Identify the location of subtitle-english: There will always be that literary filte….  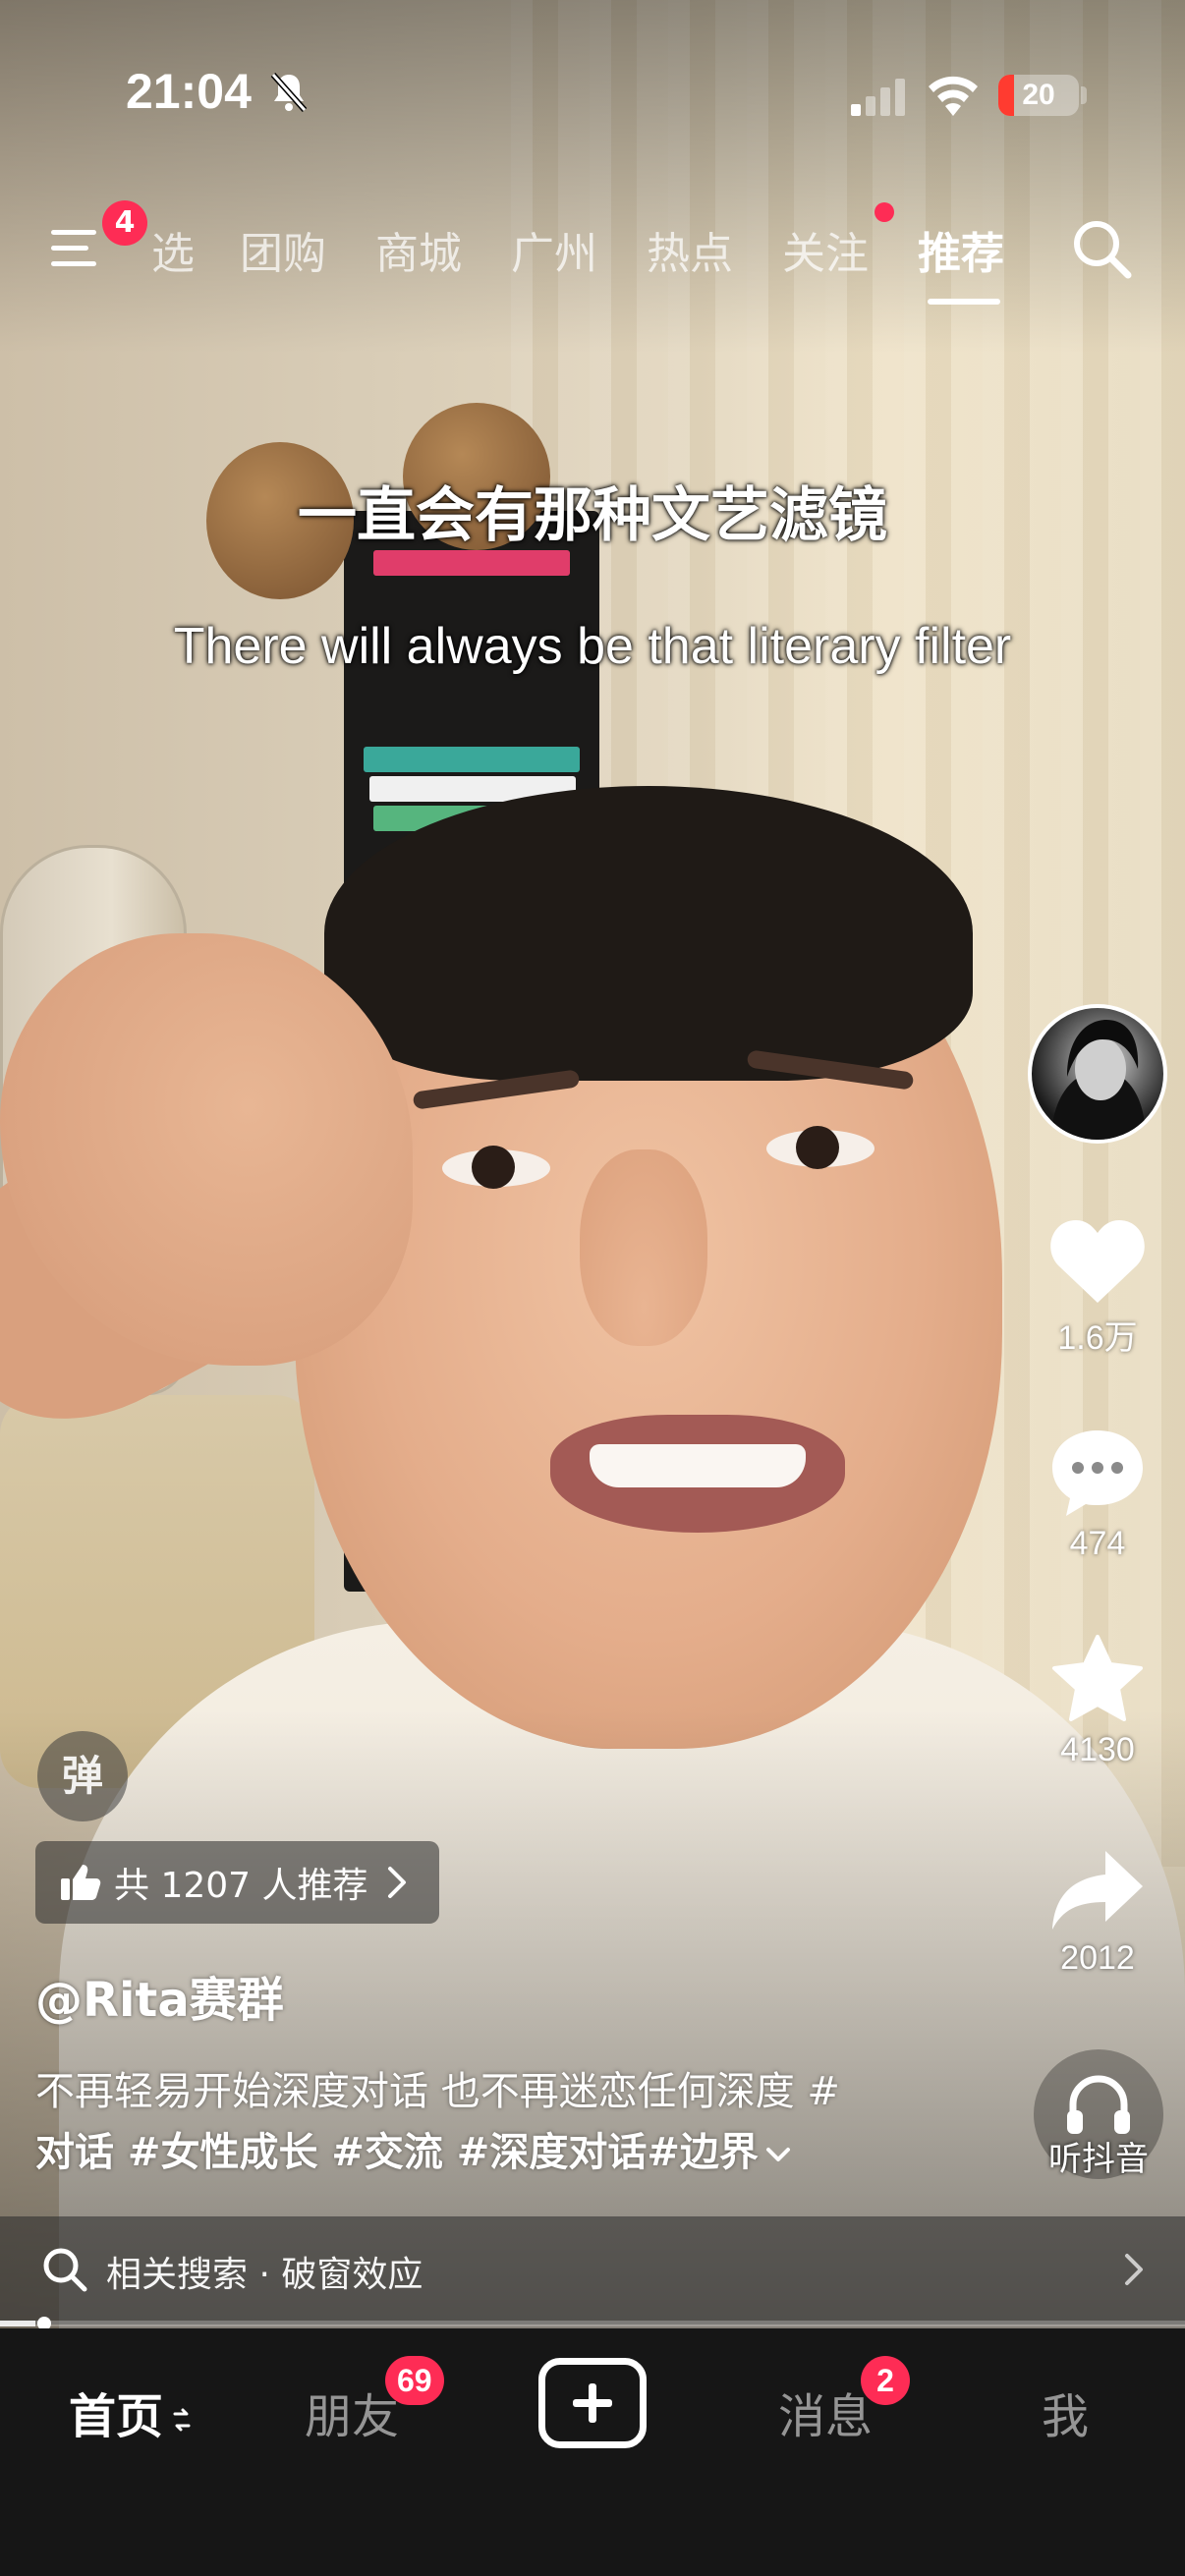
(592, 646).